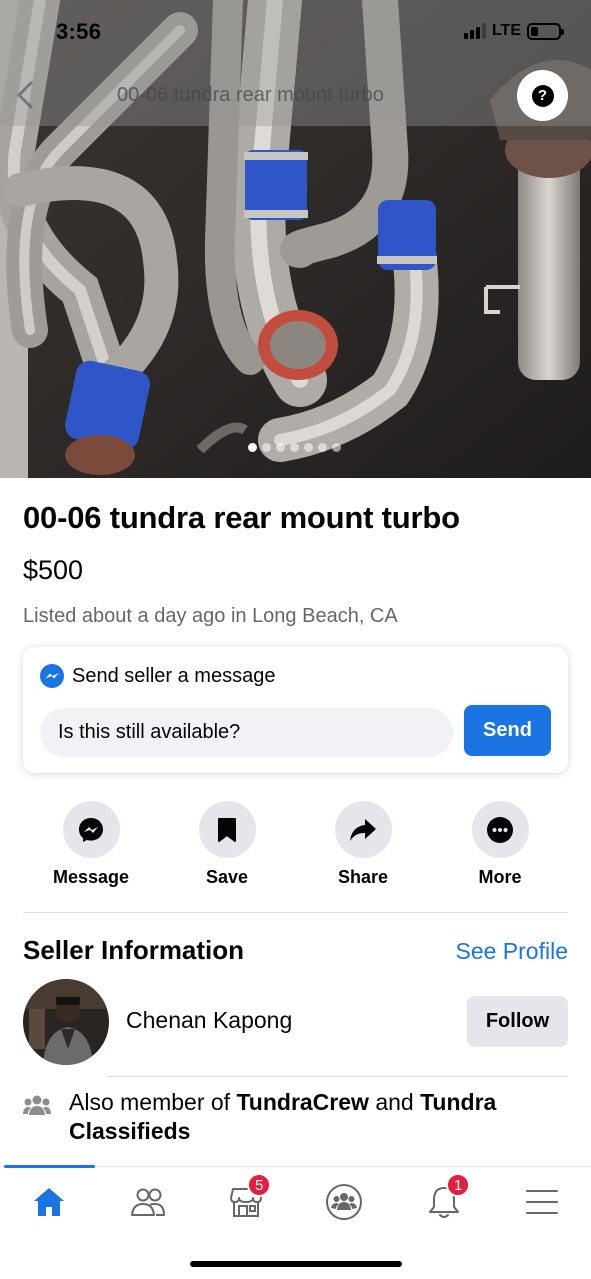 The height and width of the screenshot is (1279, 591). I want to click on tab-friends, so click(148, 1202).